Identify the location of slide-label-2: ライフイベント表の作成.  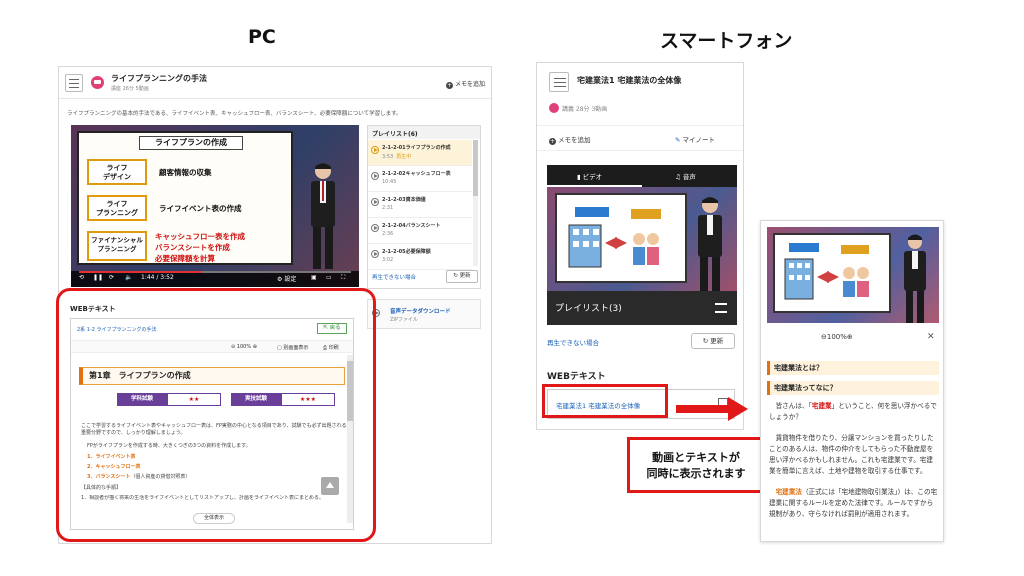
(200, 208).